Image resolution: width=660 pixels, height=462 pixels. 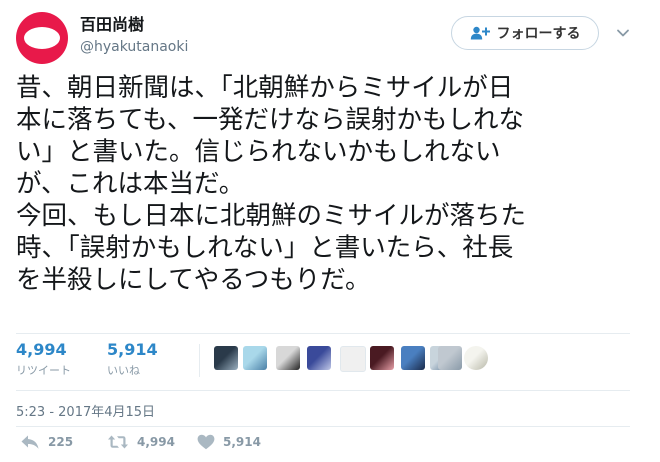 What do you see at coordinates (193, 280) in the screenshot?
I see `tweet-line: を半殺しにしてやるつもりだ。` at bounding box center [193, 280].